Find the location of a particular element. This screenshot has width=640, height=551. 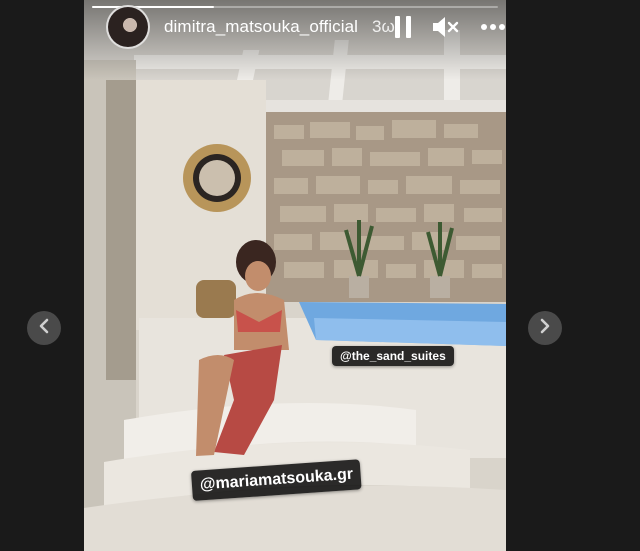

chevron-right-icon is located at coordinates (545, 328).